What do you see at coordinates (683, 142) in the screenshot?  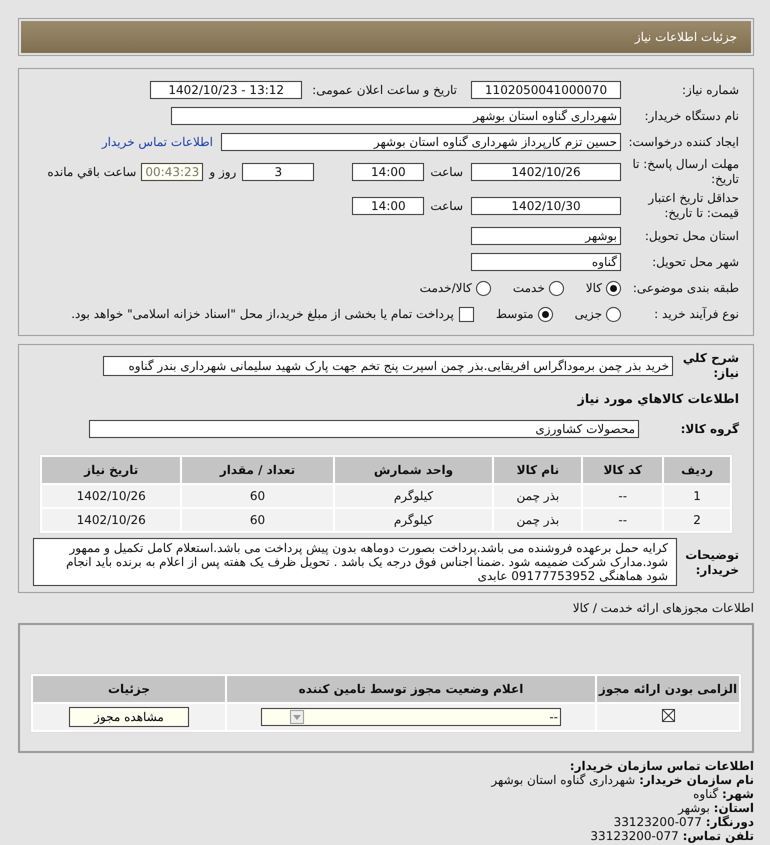 I see `field-label: ایجاد کننده درخواست:` at bounding box center [683, 142].